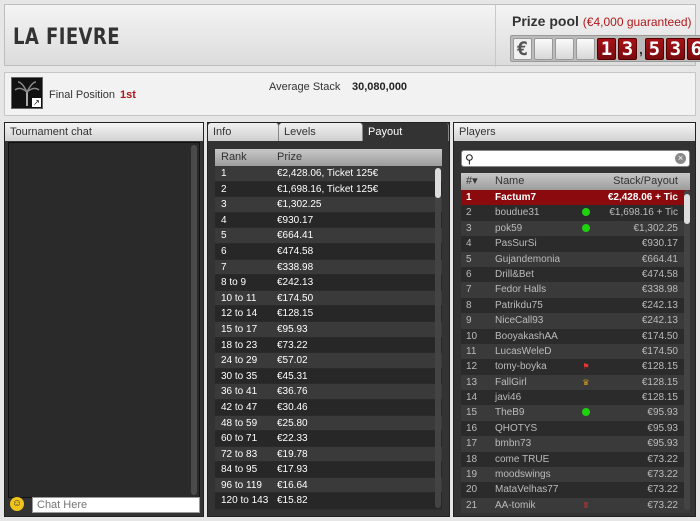 The image size is (700, 521). Describe the element at coordinates (586, 382) in the screenshot. I see `crown-icon: ♛` at that location.